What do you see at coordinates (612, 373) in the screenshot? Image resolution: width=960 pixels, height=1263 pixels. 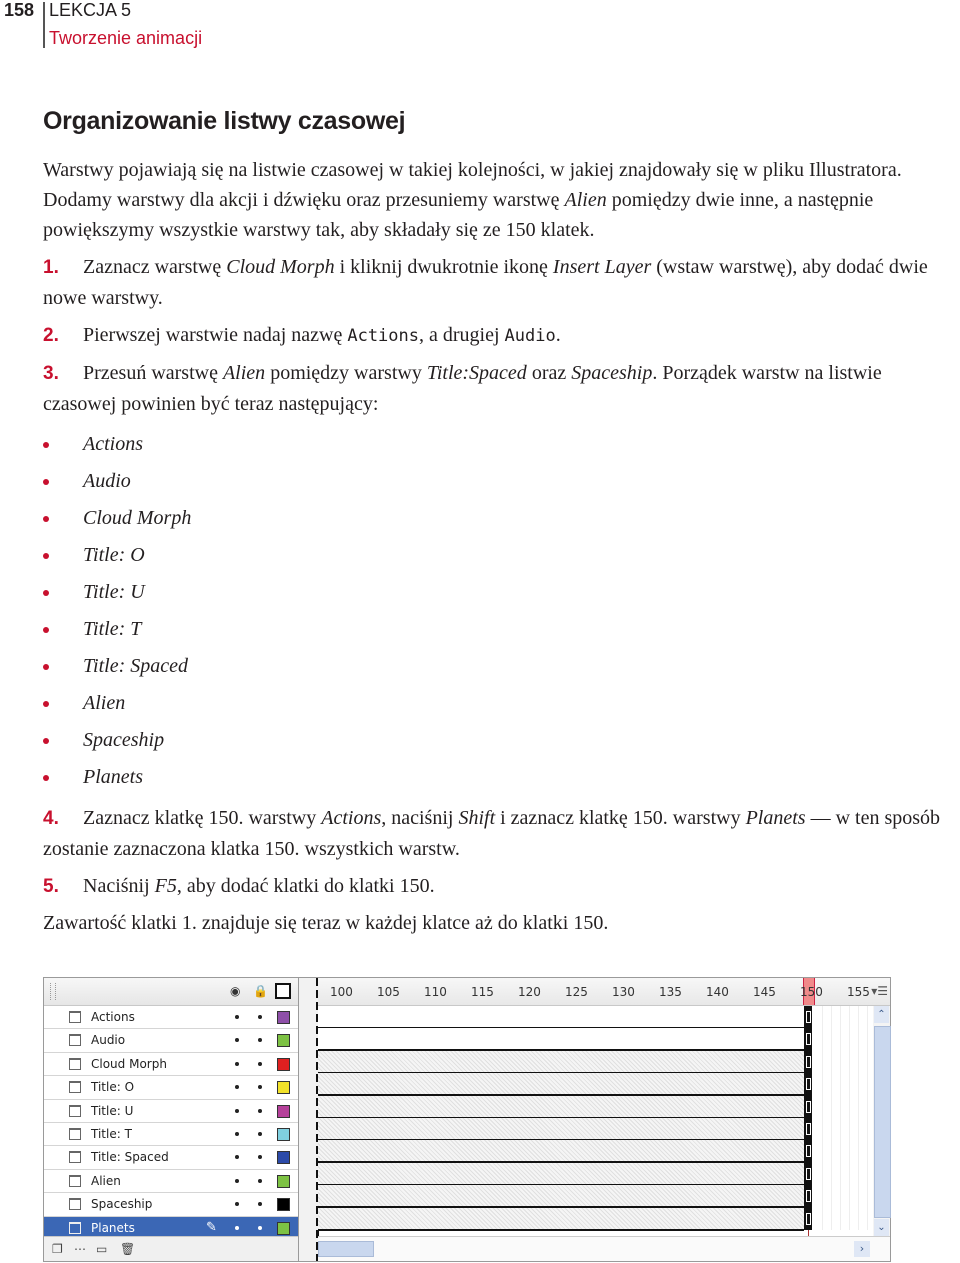 I see `text-italic: Spaceship` at bounding box center [612, 373].